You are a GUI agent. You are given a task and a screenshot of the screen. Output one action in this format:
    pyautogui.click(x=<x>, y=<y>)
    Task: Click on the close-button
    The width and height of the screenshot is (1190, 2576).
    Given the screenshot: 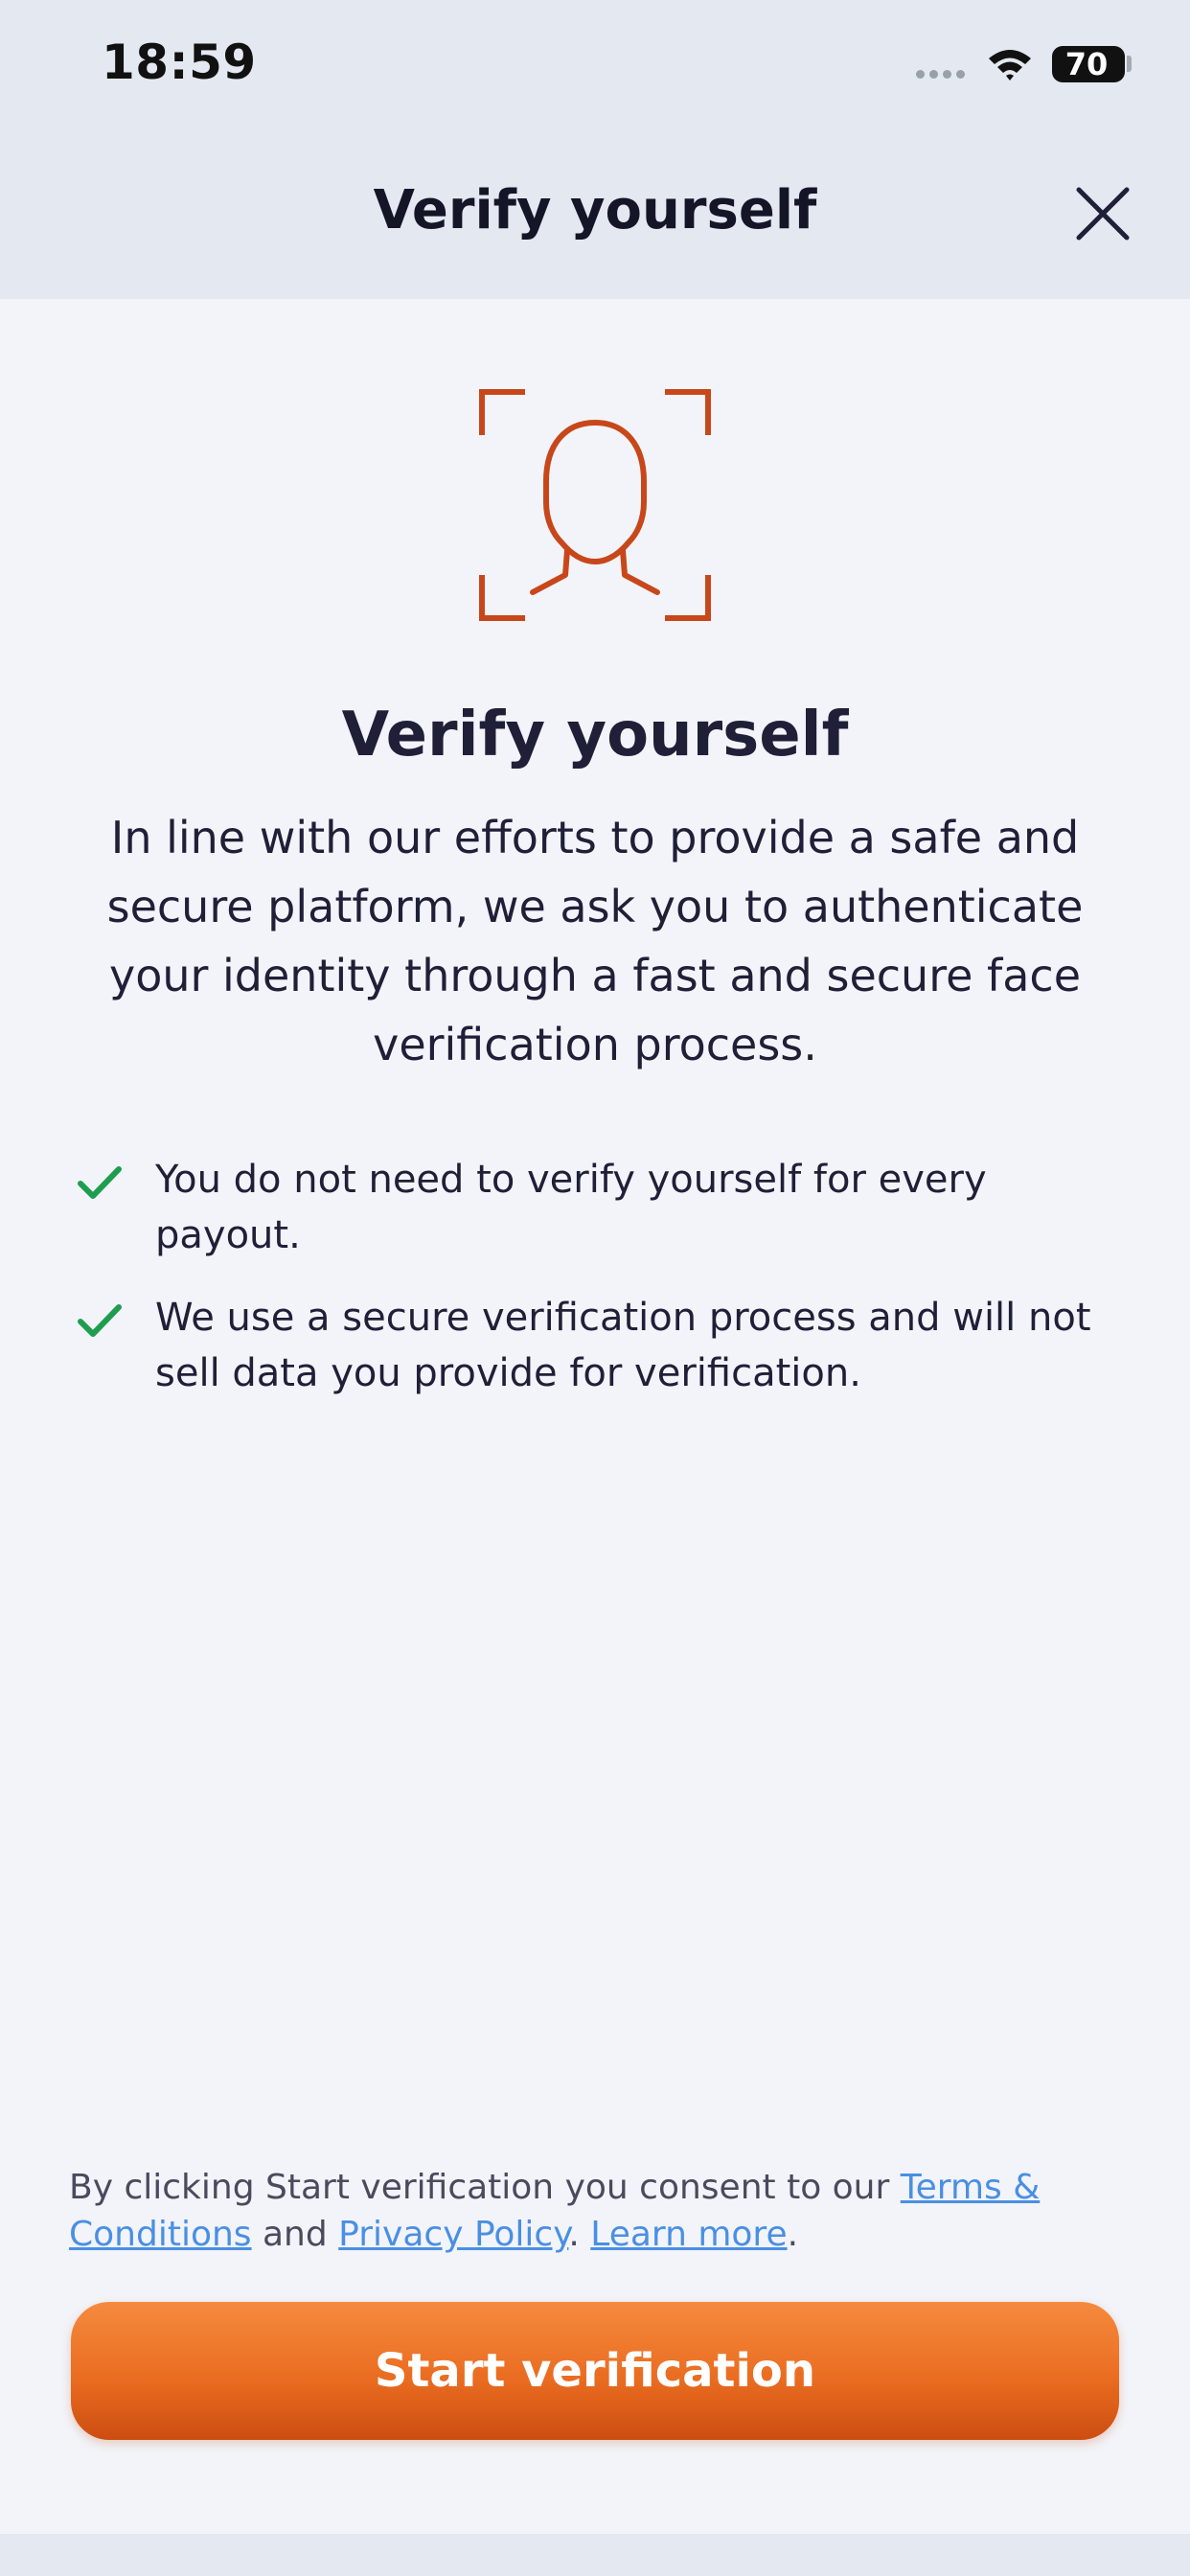 What is the action you would take?
    pyautogui.click(x=1102, y=213)
    